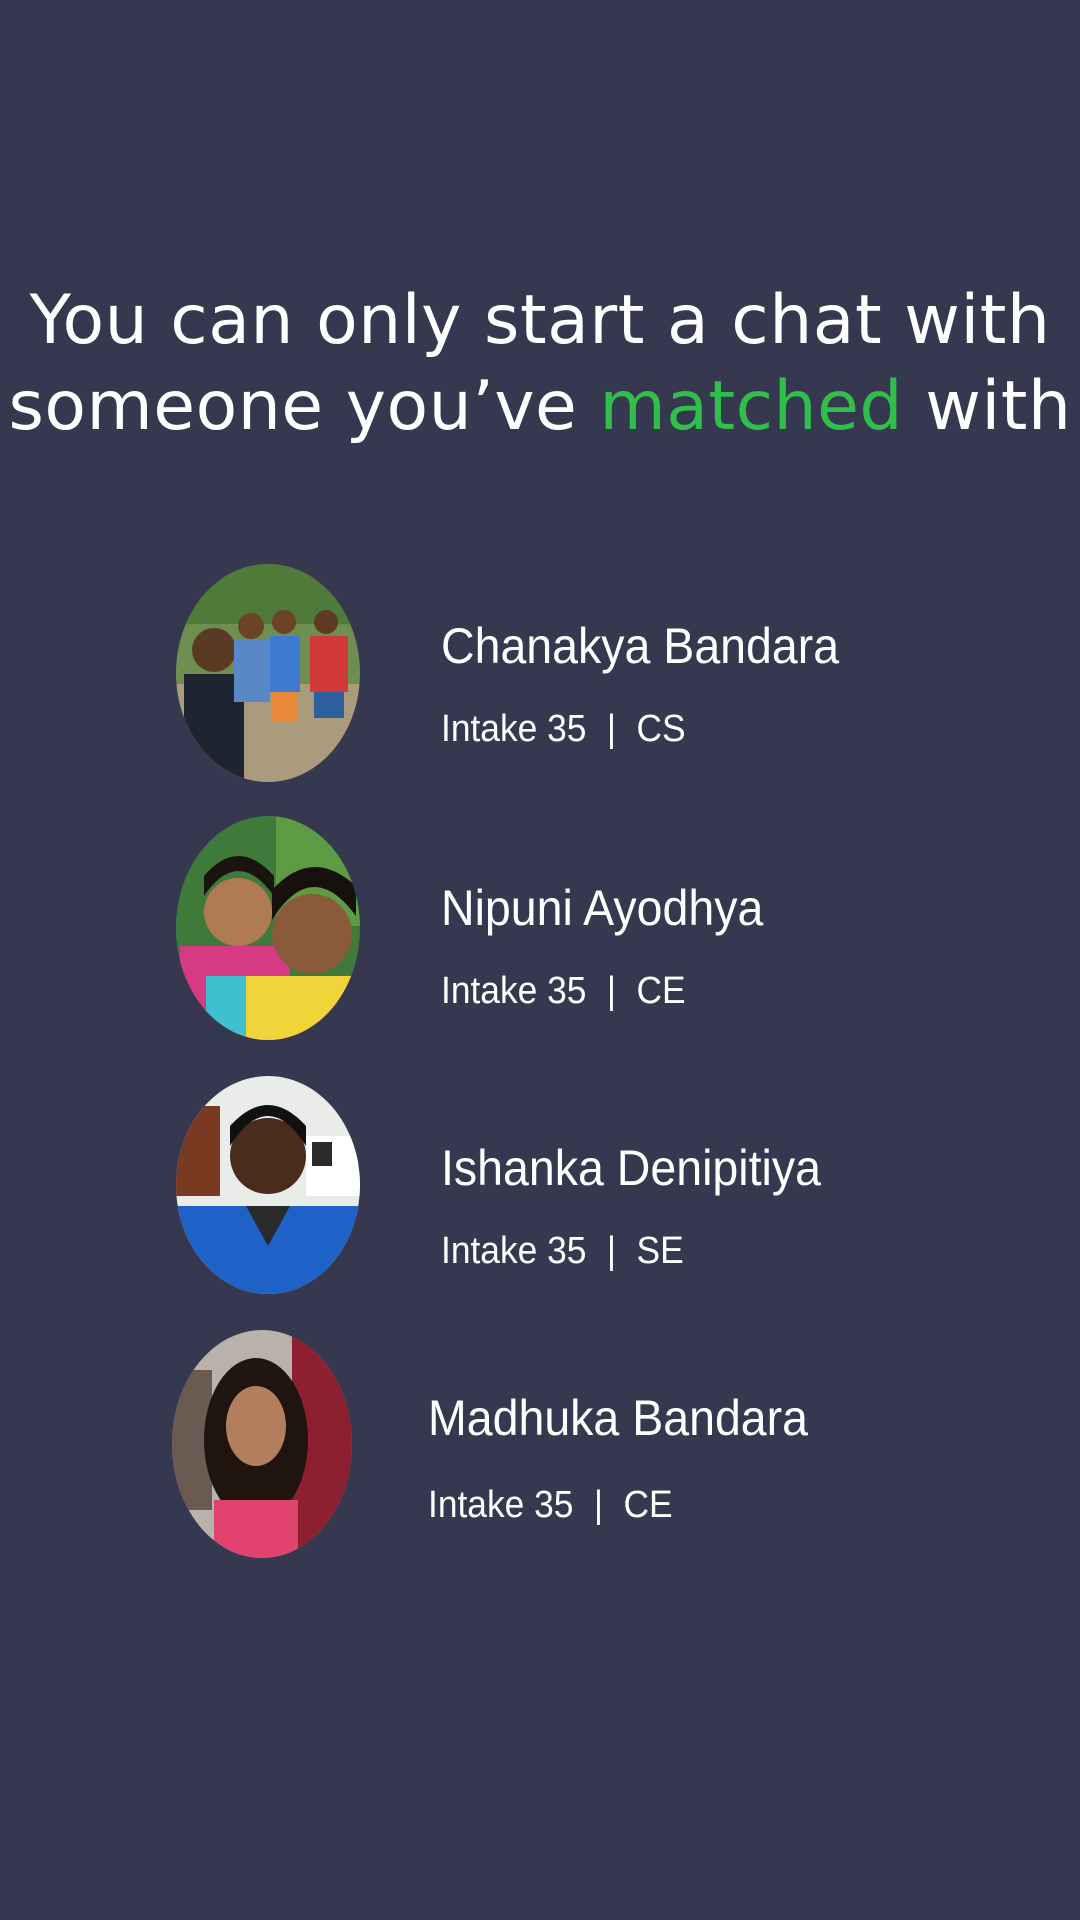 The image size is (1080, 1920). I want to click on match-name: Nipuni Ayodhya, so click(602, 908).